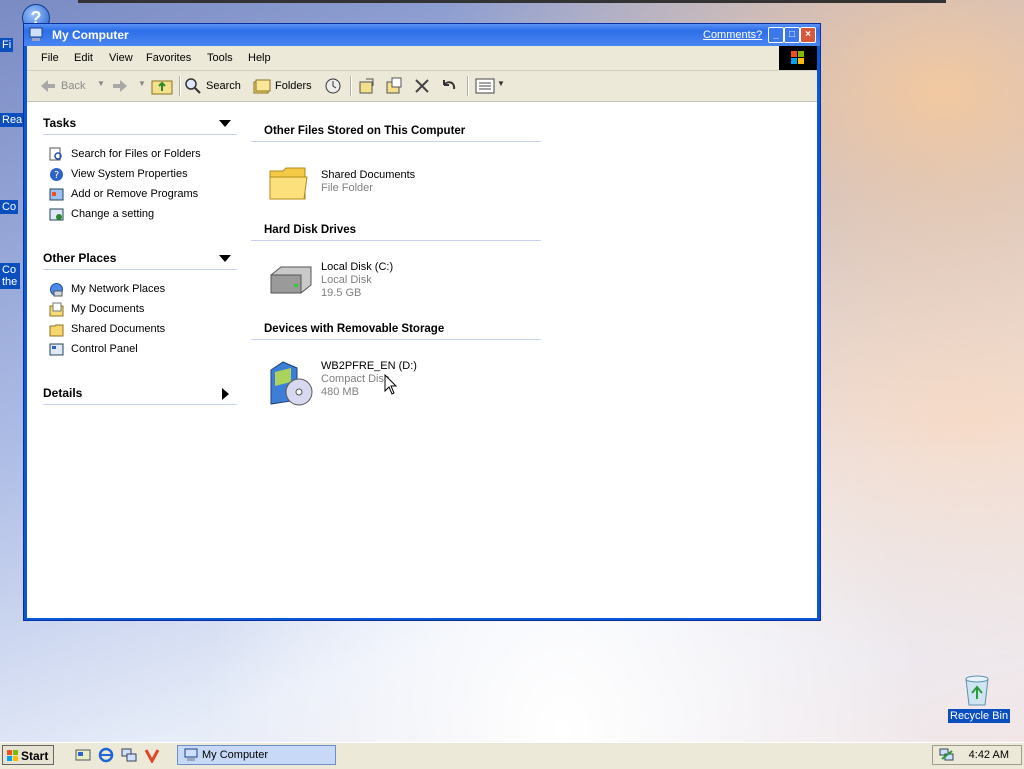  Describe the element at coordinates (396, 232) in the screenshot. I see `group-header: Hard Disk Drives` at that location.